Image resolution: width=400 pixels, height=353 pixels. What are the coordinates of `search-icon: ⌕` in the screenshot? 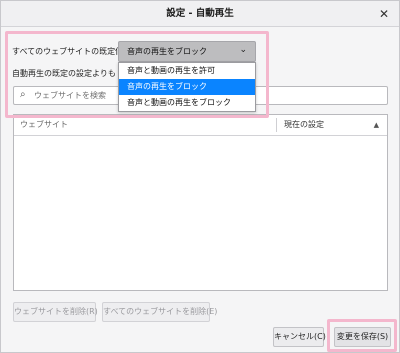 It's located at (23, 94).